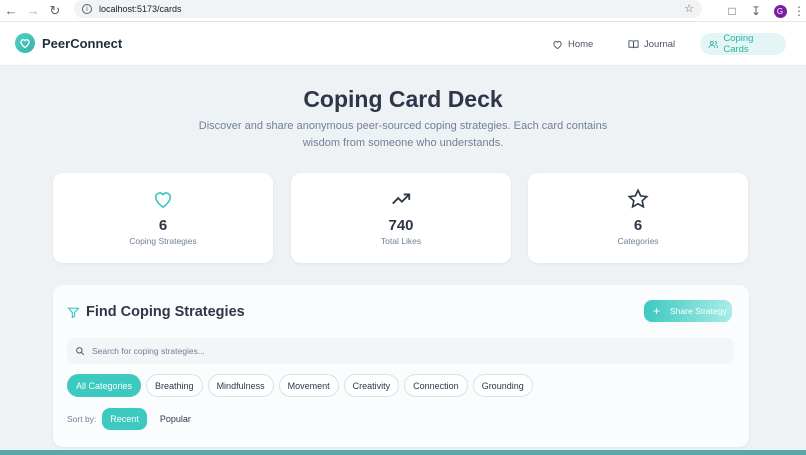  I want to click on stat-card-strategies: 6 Coping Strategies, so click(163, 218).